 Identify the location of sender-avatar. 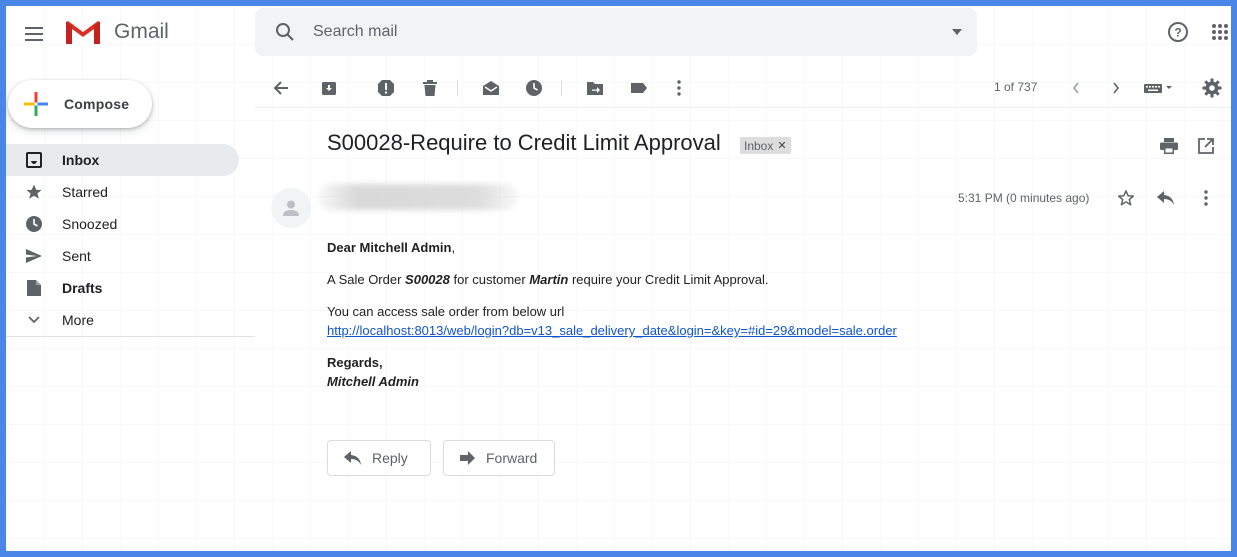
(291, 208).